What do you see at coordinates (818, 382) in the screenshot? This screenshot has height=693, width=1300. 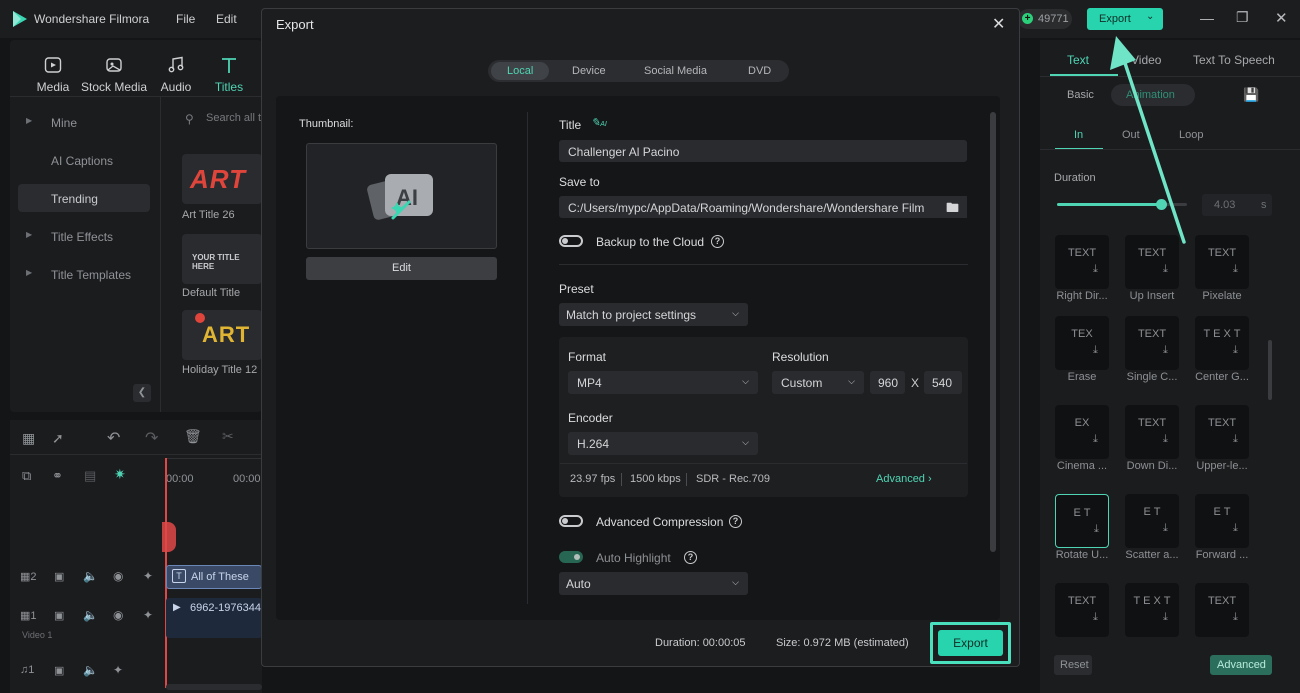 I see `resolution-dropdown: Custom ⌵` at bounding box center [818, 382].